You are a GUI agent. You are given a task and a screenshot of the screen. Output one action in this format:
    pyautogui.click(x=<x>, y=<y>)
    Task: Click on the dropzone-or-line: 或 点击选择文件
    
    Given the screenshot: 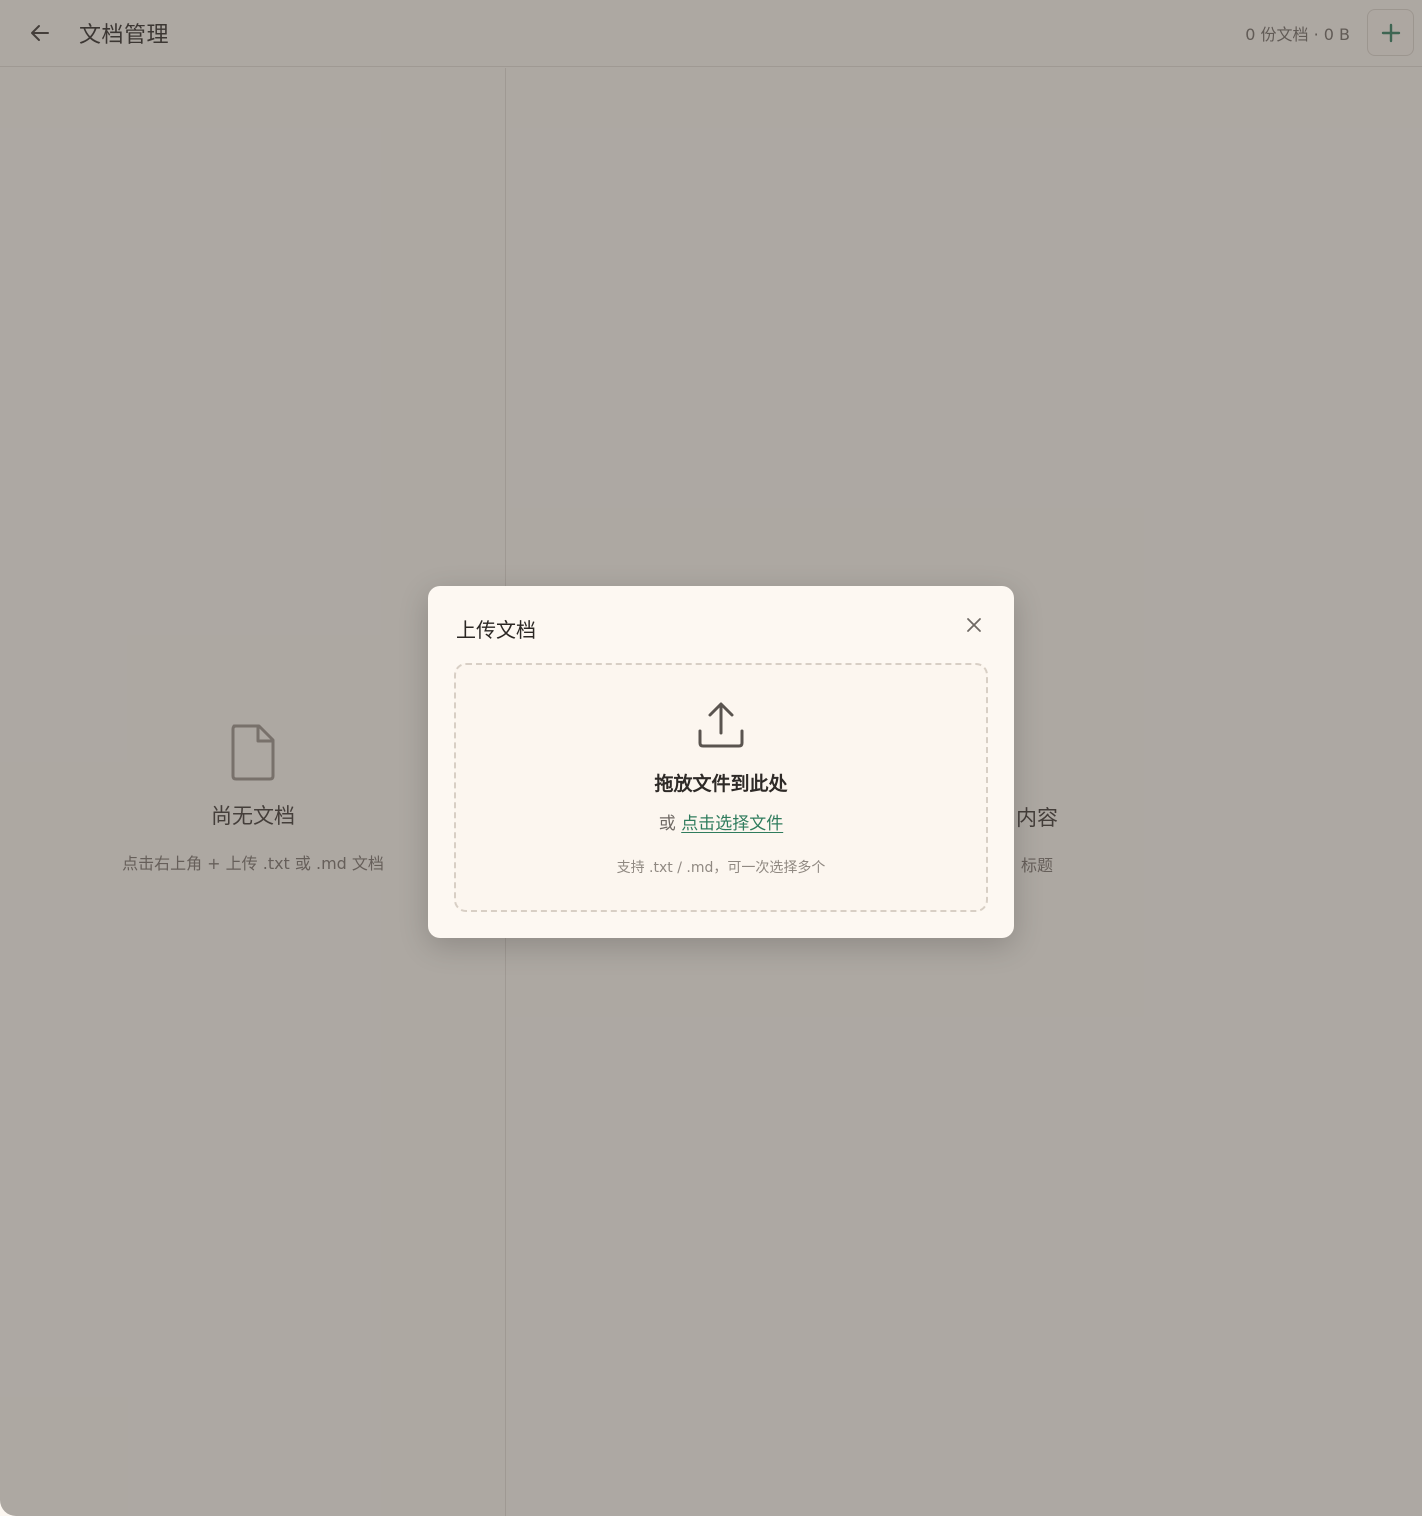 What is the action you would take?
    pyautogui.click(x=721, y=821)
    